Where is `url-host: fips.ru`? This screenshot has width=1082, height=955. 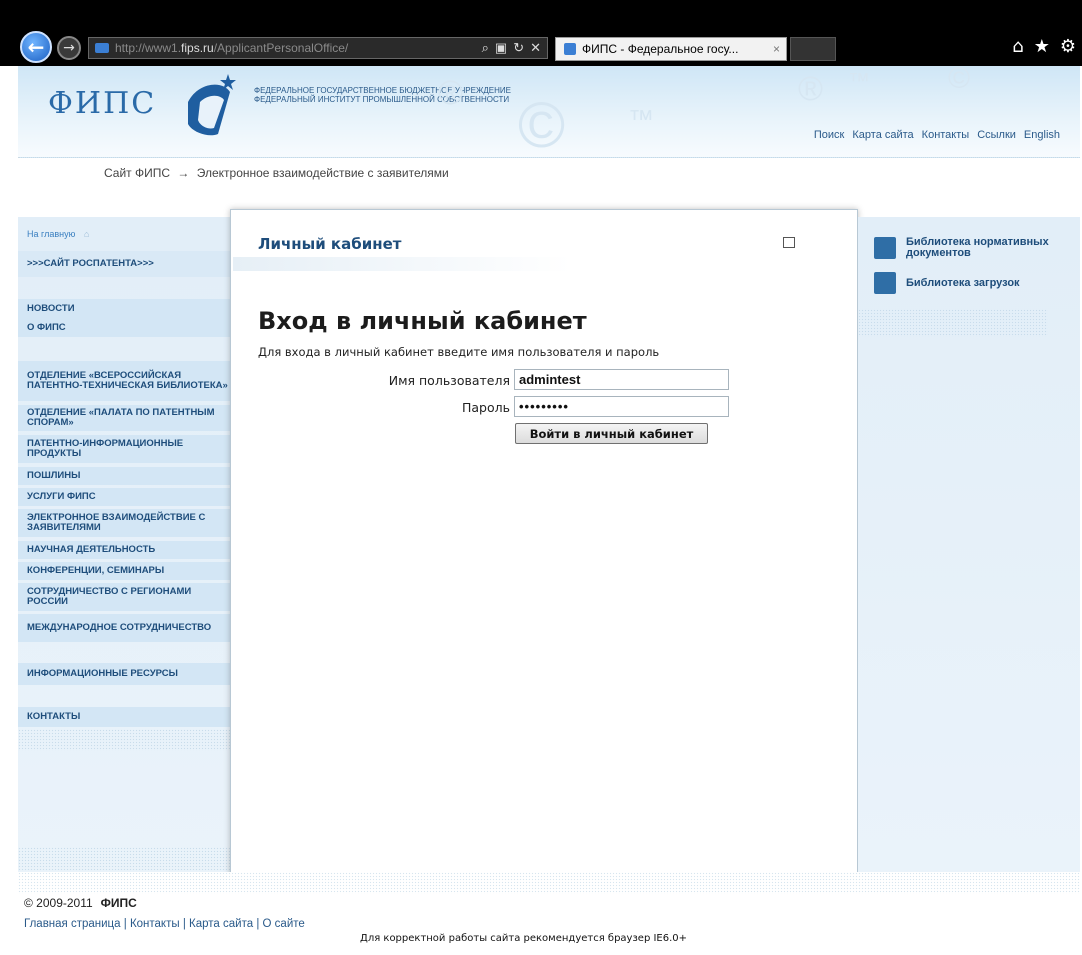 url-host: fips.ru is located at coordinates (197, 48).